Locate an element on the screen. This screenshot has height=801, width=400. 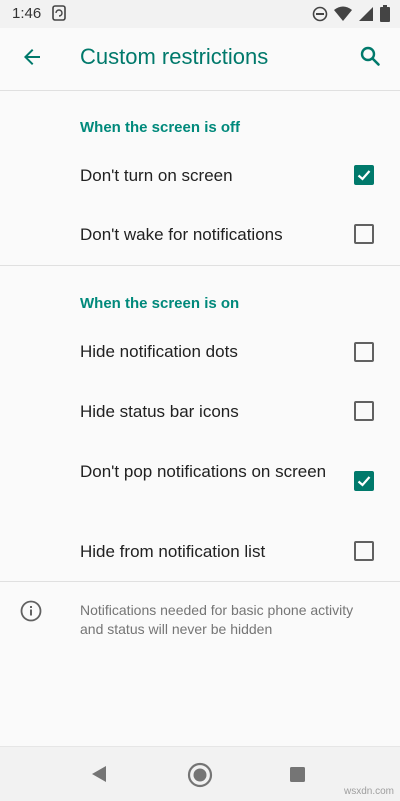
navigation-bar: wsxdn.com is located at coordinates (200, 773).